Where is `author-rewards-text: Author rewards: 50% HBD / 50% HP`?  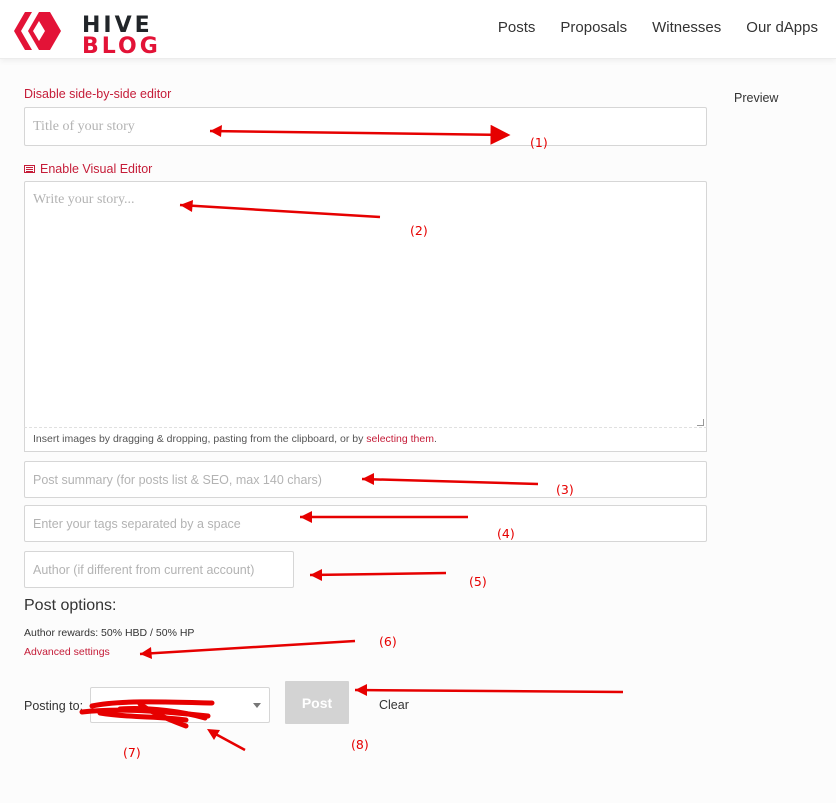 author-rewards-text: Author rewards: 50% HBD / 50% HP is located at coordinates (109, 633).